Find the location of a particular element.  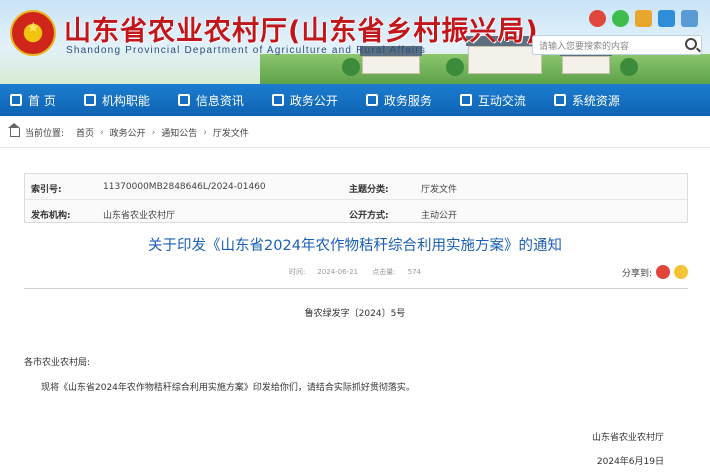

share-bar: 分享到: is located at coordinates (655, 272).